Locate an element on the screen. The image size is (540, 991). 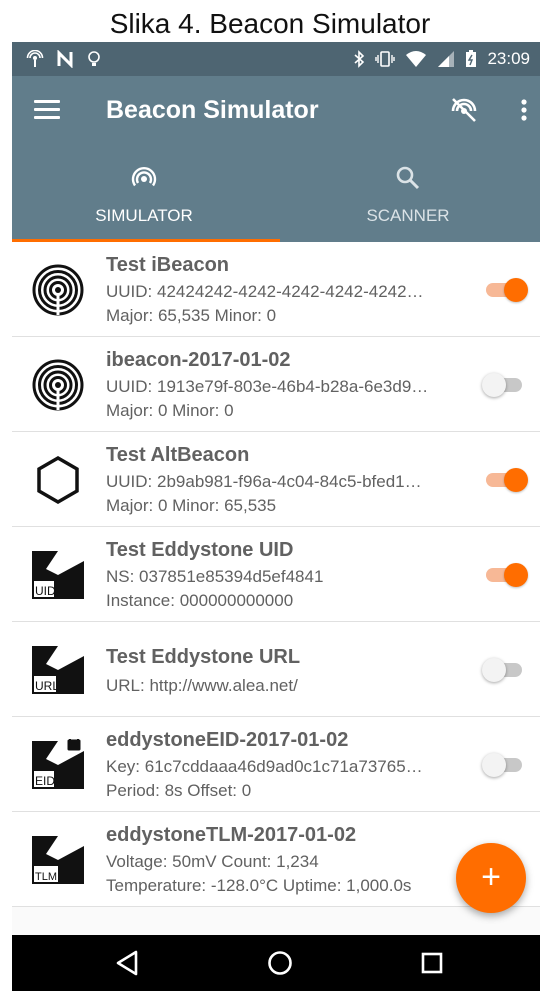
back-icon is located at coordinates (128, 963).